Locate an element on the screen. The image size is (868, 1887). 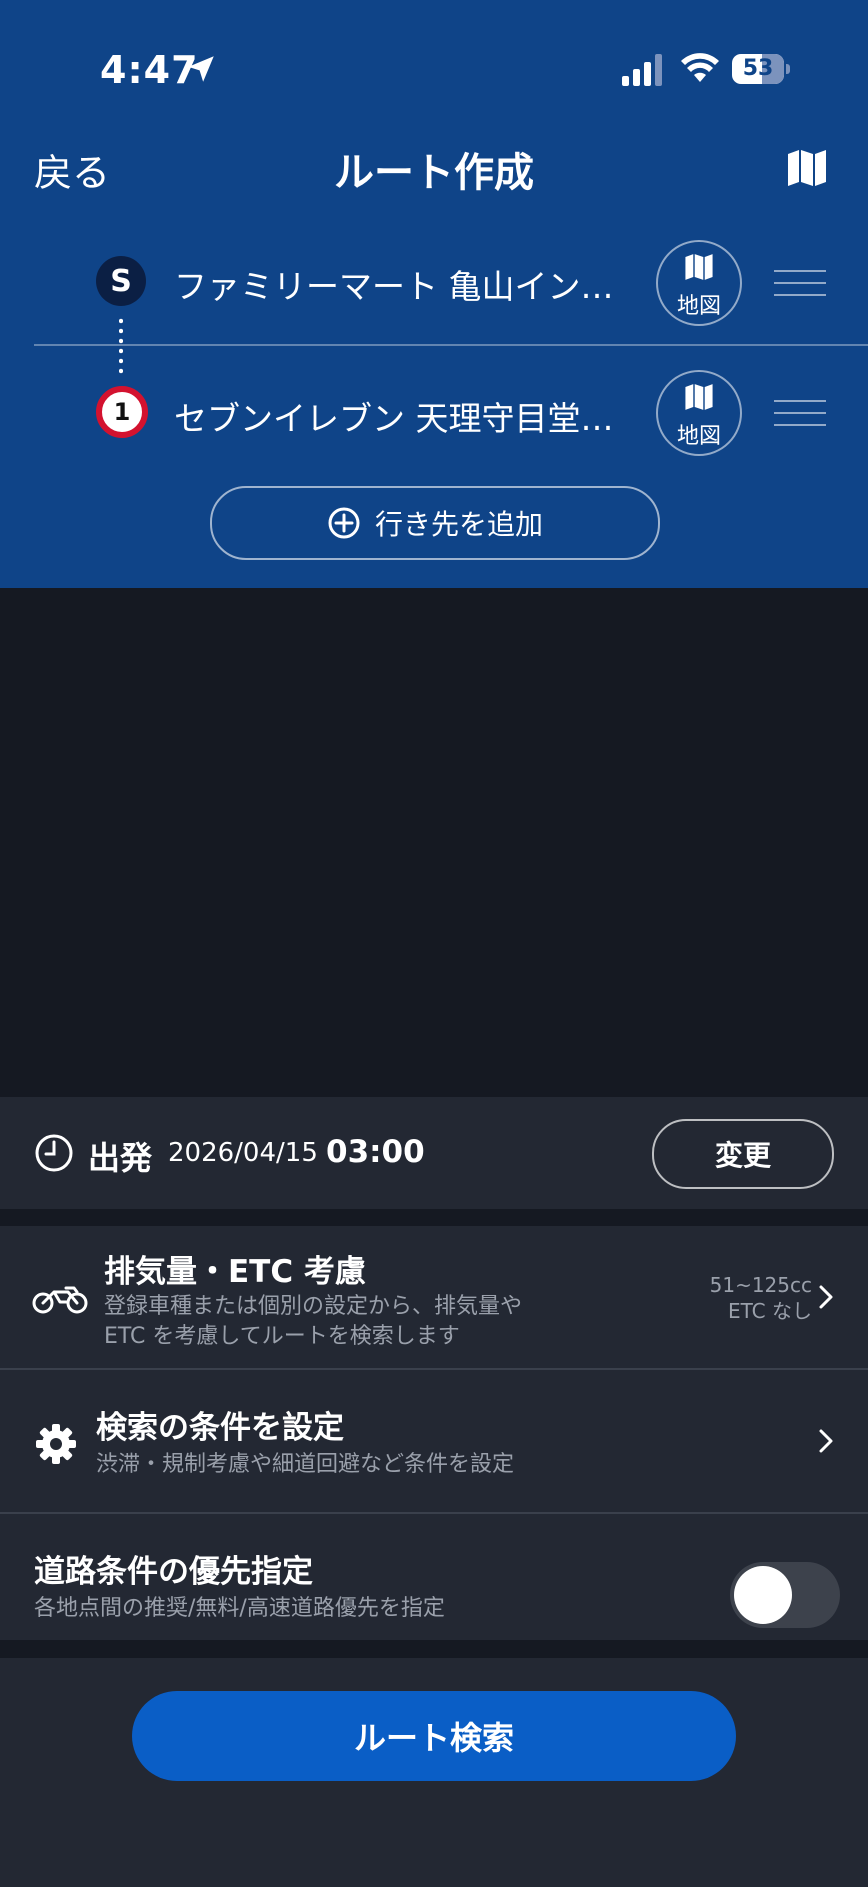
battery-level: 53 is located at coordinates (758, 68).